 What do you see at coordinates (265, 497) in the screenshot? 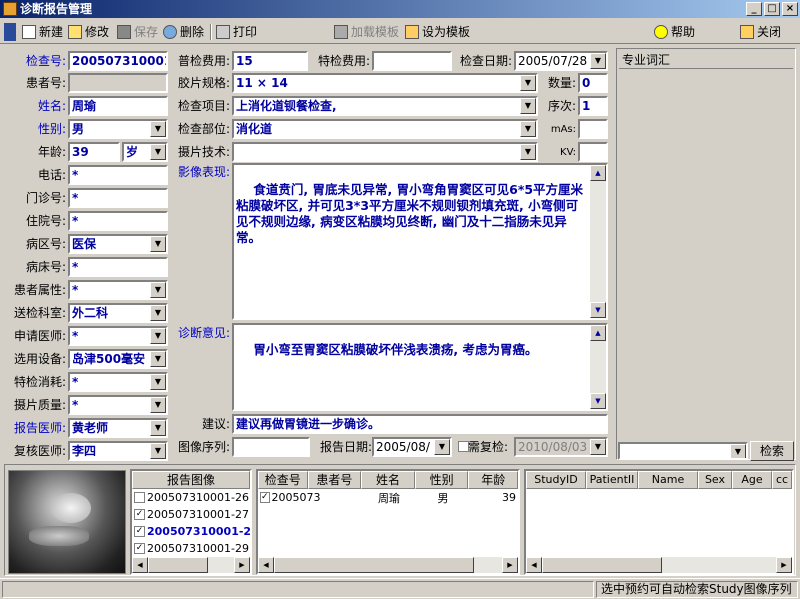
I see `row-checkbox: ✓` at bounding box center [265, 497].